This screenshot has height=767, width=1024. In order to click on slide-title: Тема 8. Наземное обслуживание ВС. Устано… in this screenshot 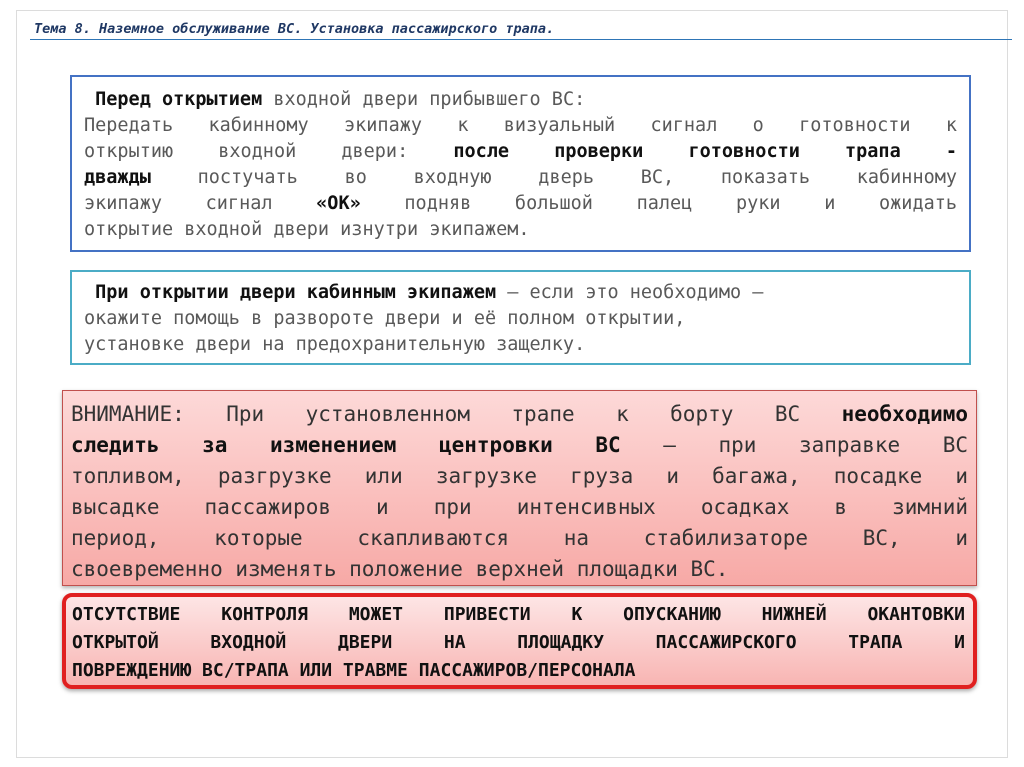, I will do `click(294, 29)`.